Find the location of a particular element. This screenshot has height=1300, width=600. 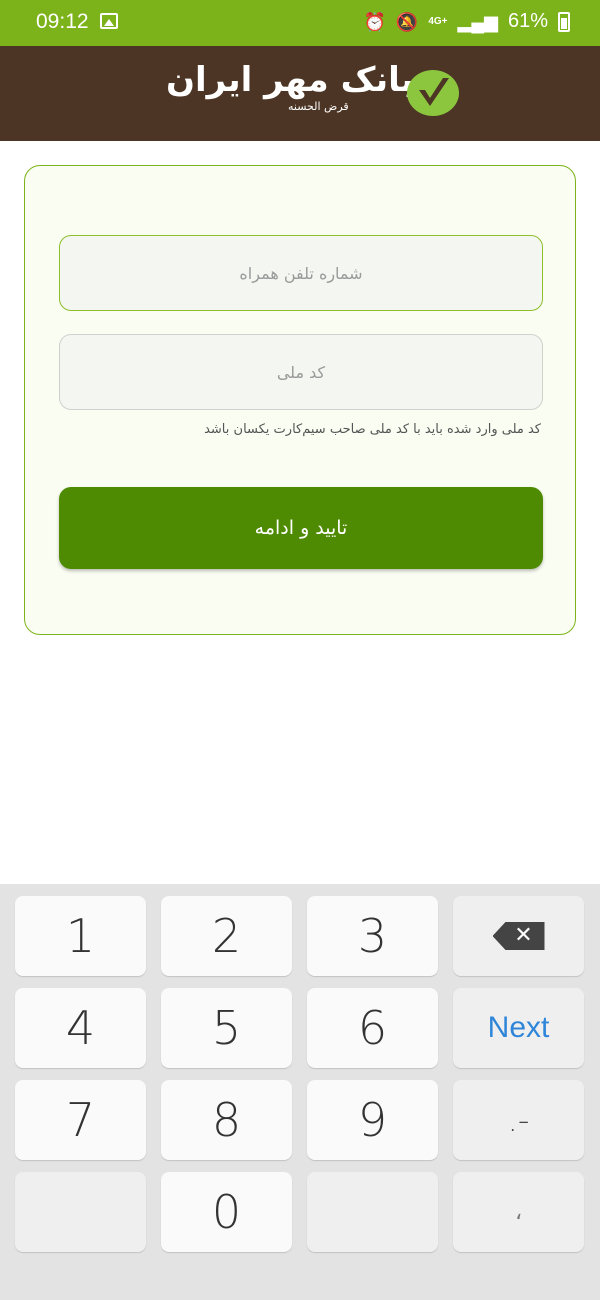

bank-logo-icon is located at coordinates (433, 93).